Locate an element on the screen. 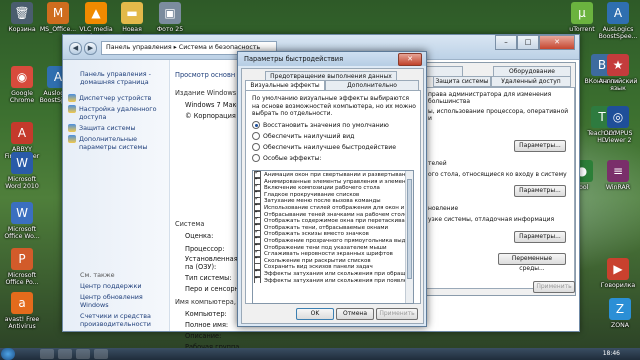  desktop-icon: ◎ OLYMPUS Viewer 2 is located at coordinates (618, 125).